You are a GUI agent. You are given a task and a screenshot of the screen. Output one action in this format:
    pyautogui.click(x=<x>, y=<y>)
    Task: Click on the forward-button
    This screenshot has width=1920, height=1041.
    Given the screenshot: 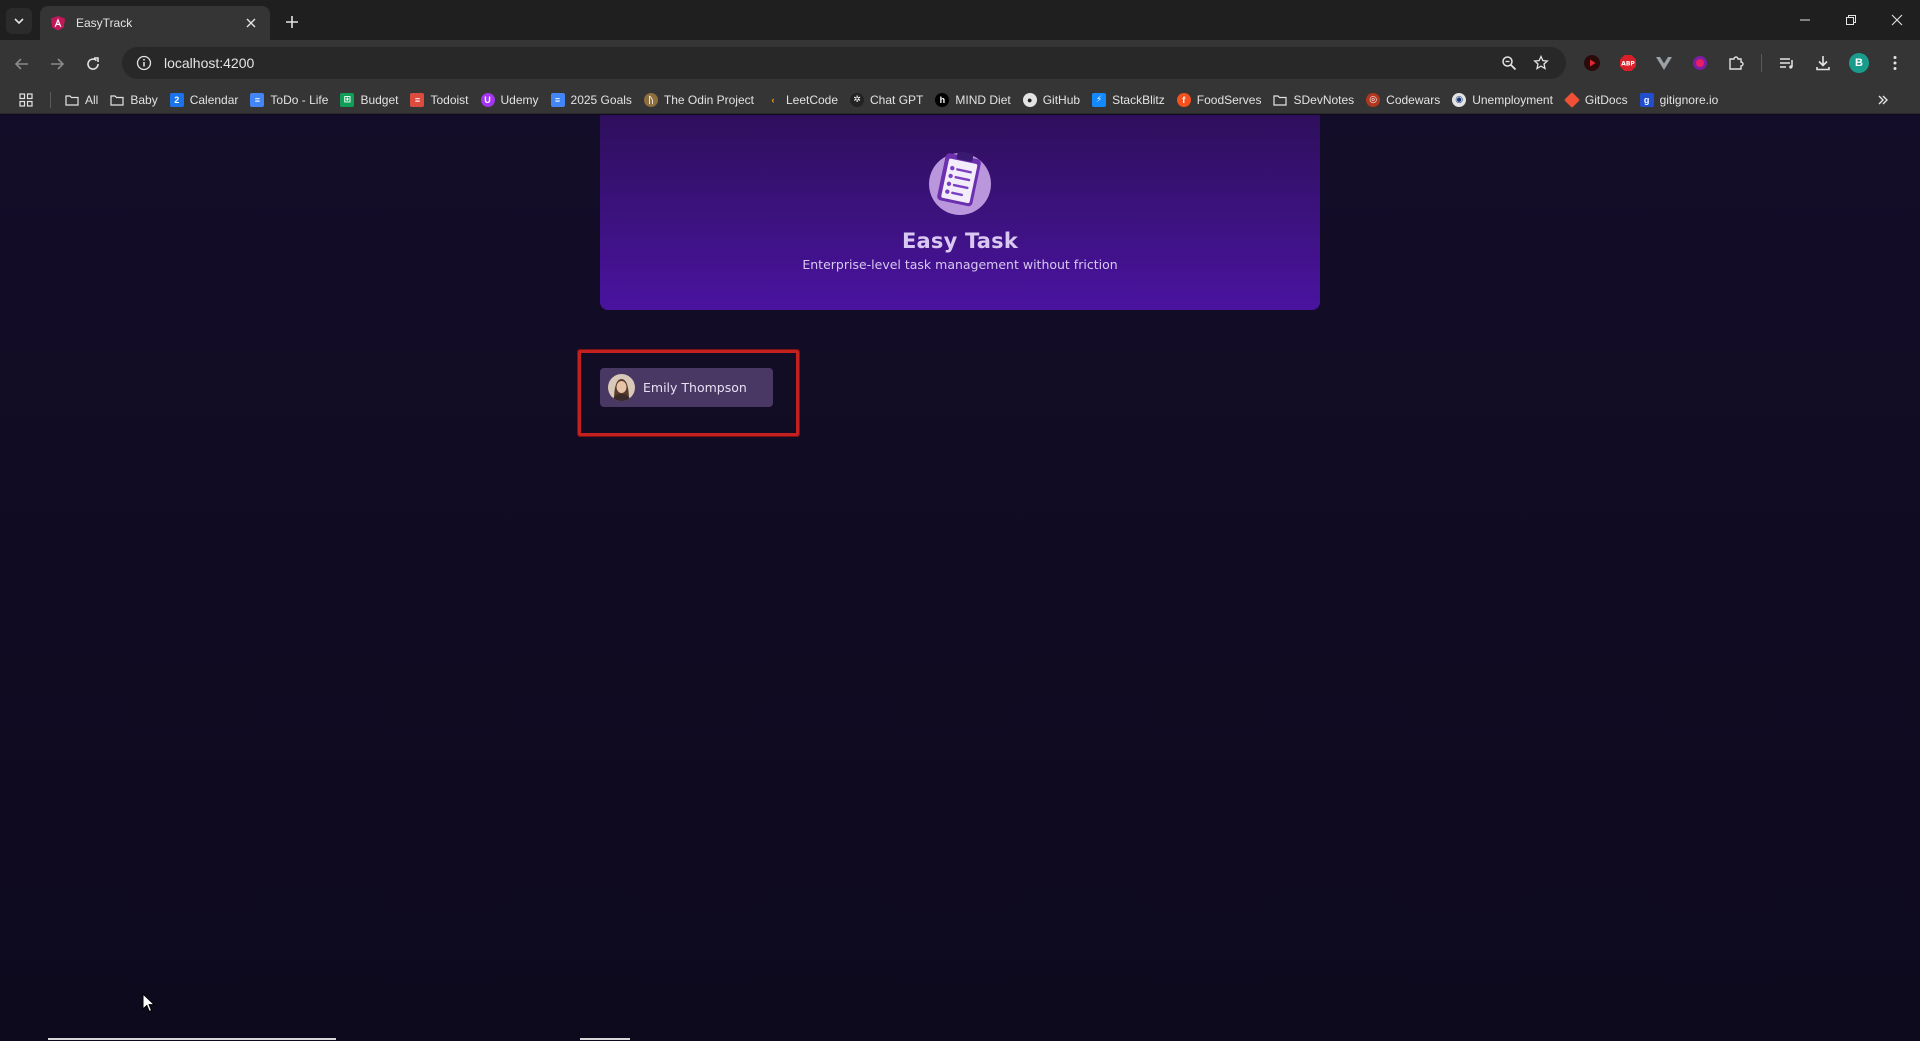 What is the action you would take?
    pyautogui.click(x=57, y=64)
    